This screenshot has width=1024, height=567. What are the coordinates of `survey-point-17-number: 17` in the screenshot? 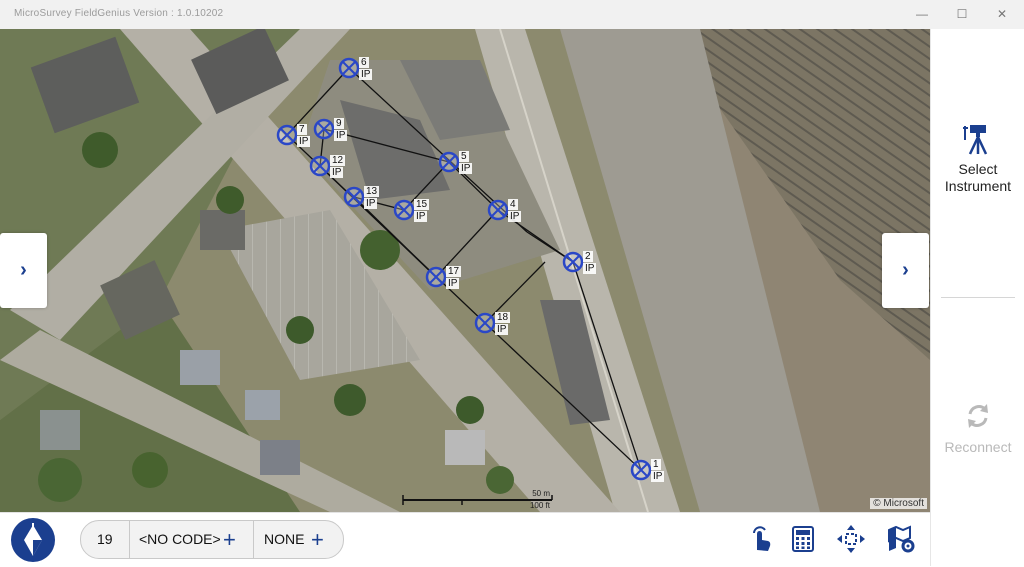 It's located at (454, 271).